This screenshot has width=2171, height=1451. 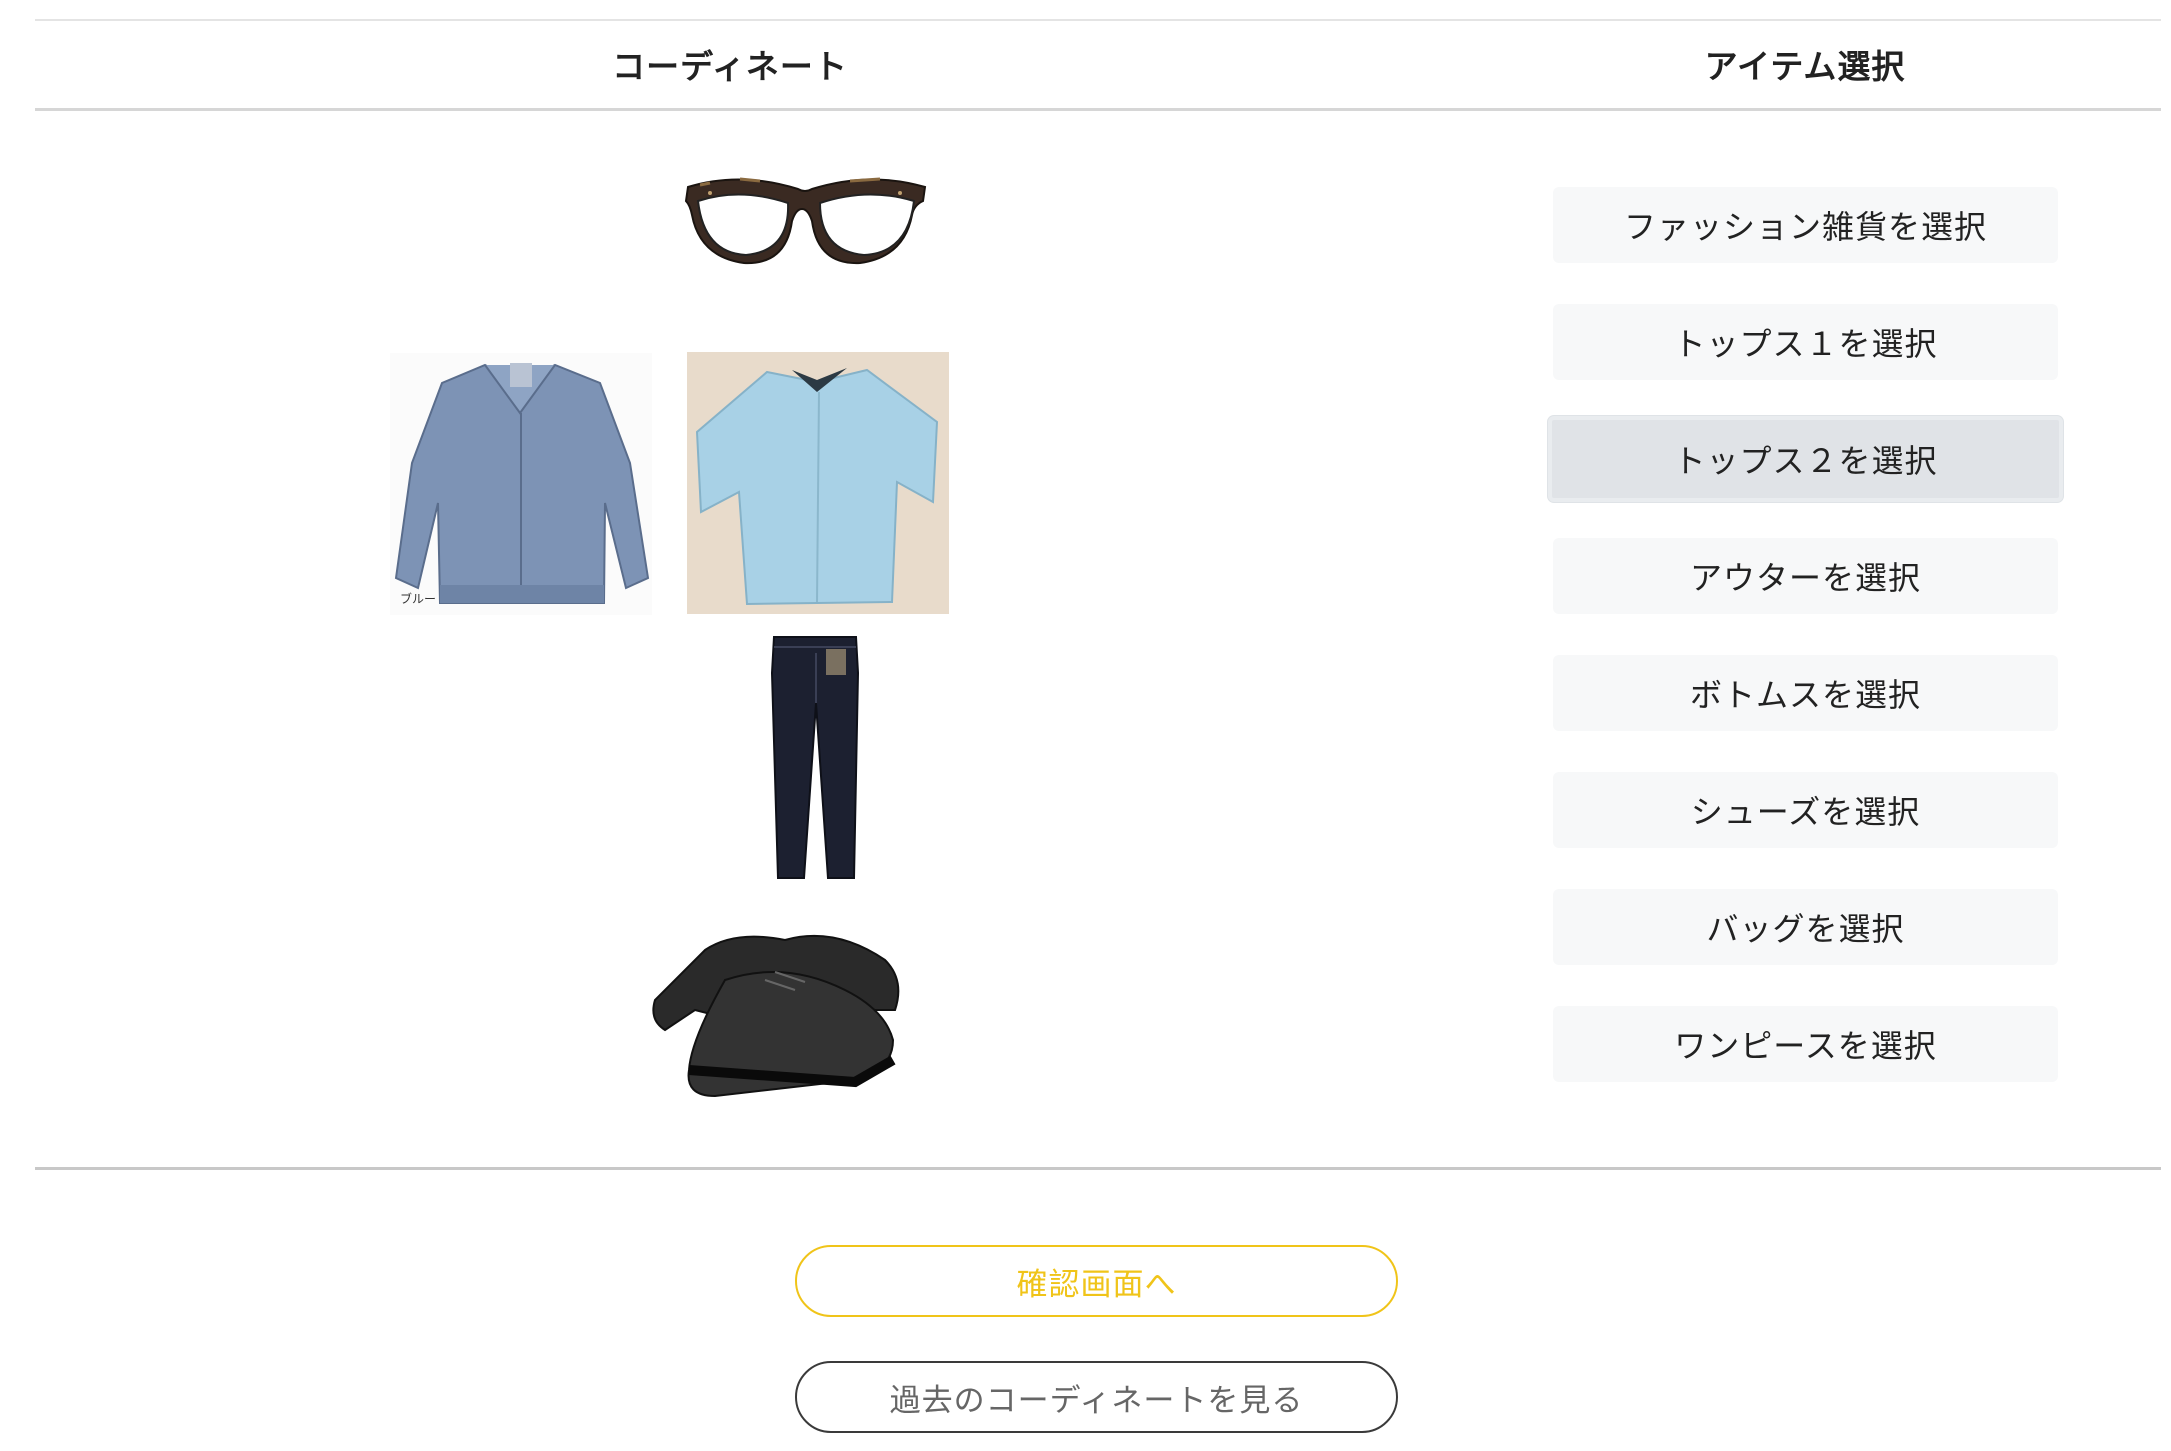 What do you see at coordinates (1805, 927) in the screenshot?
I see `select-bag-button: バッグを選択` at bounding box center [1805, 927].